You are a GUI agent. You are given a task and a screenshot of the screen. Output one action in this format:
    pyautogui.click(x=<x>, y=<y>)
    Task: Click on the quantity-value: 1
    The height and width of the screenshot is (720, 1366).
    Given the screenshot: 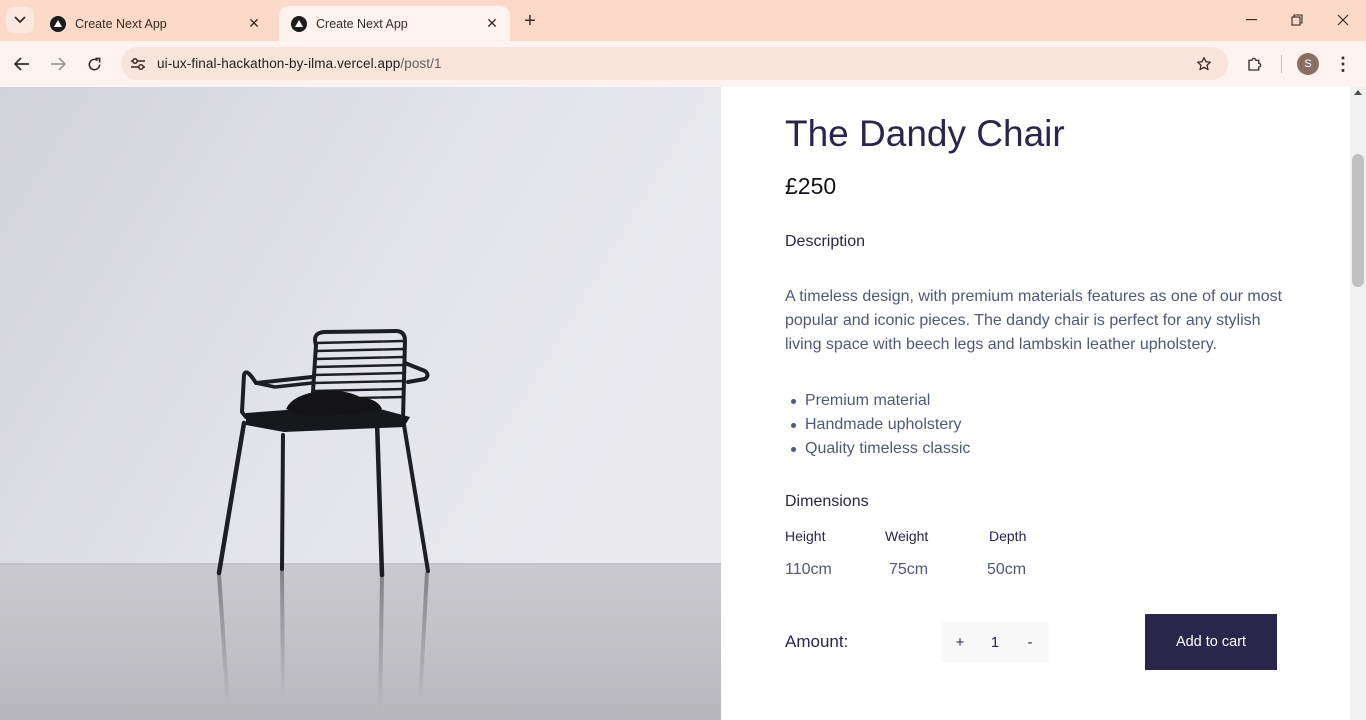 What is the action you would take?
    pyautogui.click(x=995, y=642)
    